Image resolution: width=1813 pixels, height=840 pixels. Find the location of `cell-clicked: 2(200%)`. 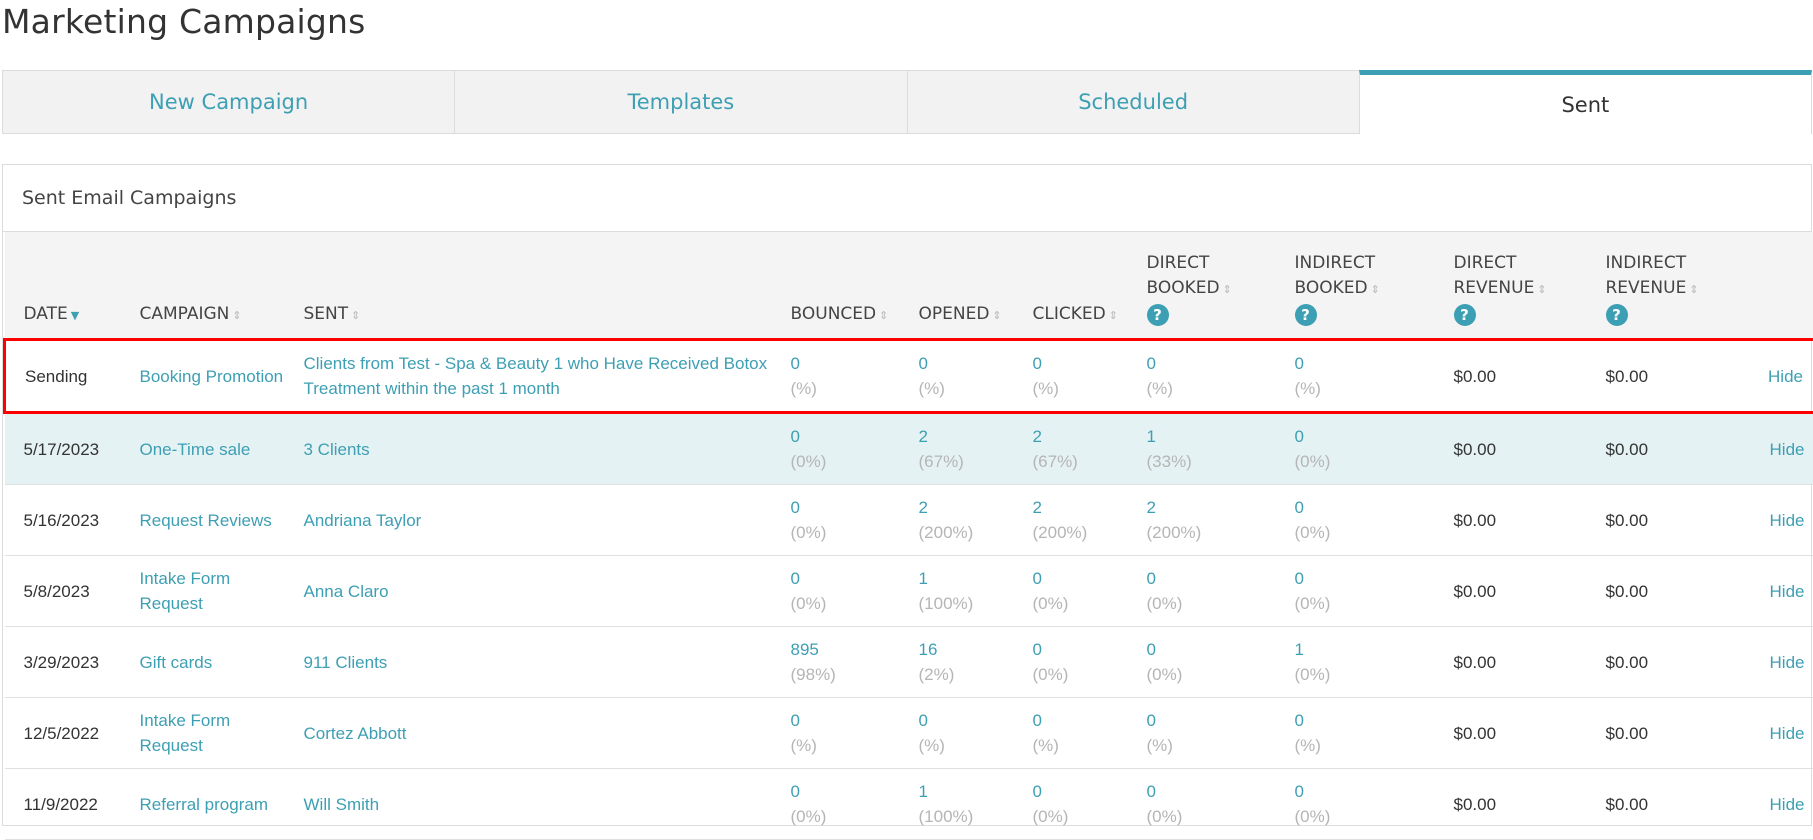

cell-clicked: 2(200%) is located at coordinates (1071, 520).